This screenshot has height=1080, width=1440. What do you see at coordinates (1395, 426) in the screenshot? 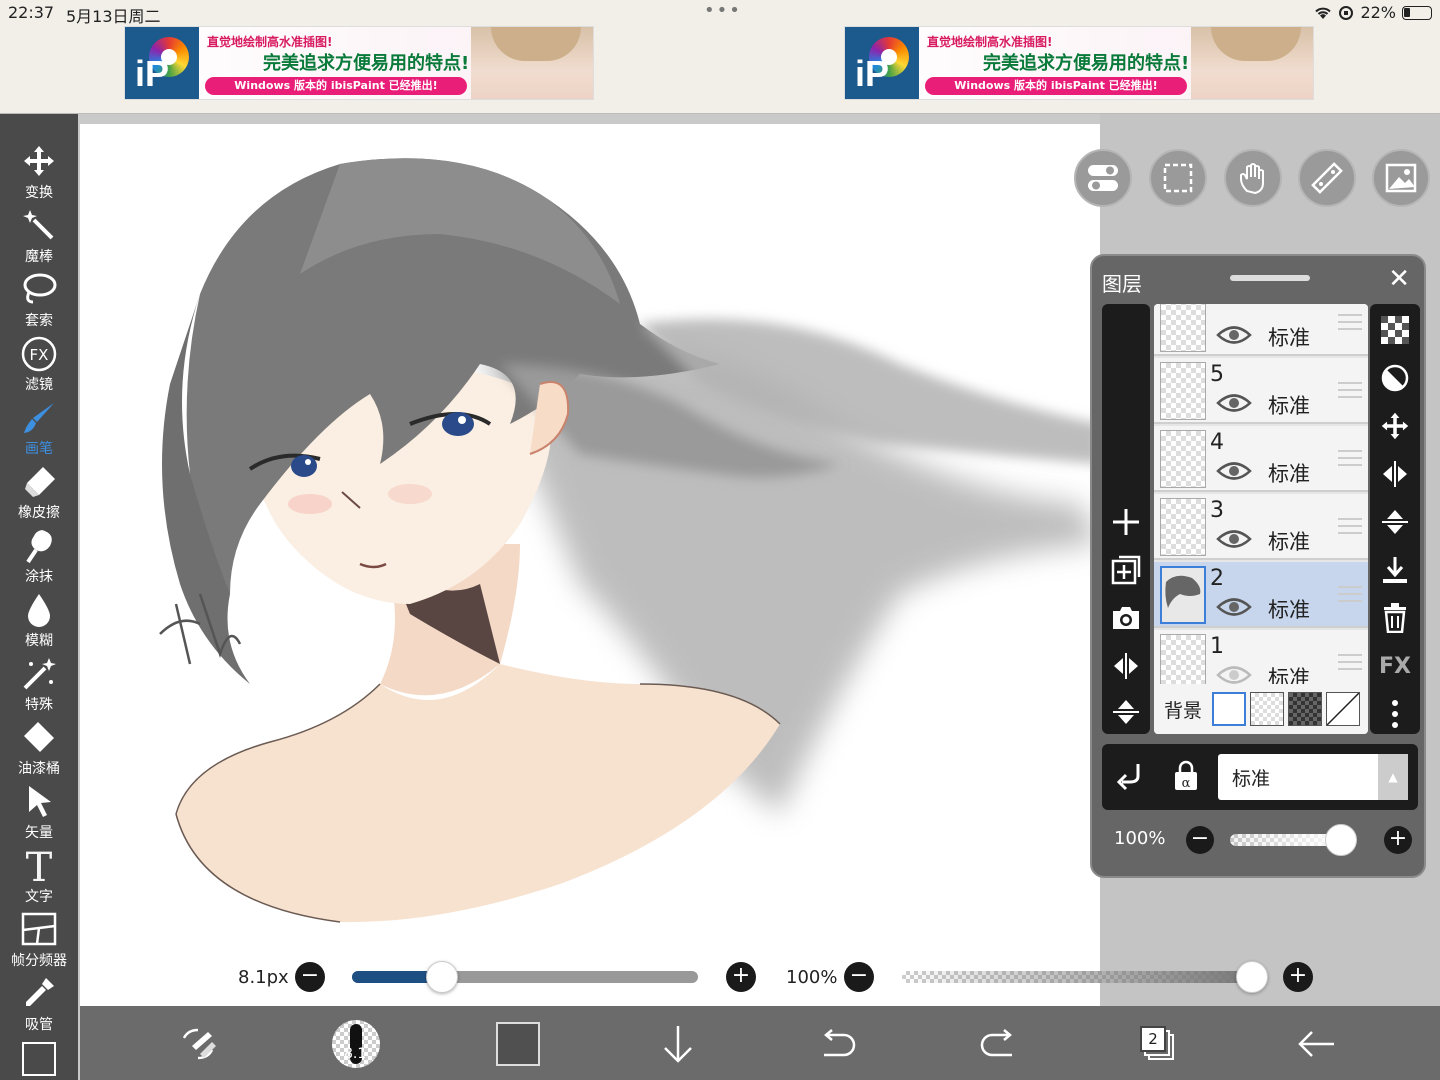
I see `move-layer-icon` at bounding box center [1395, 426].